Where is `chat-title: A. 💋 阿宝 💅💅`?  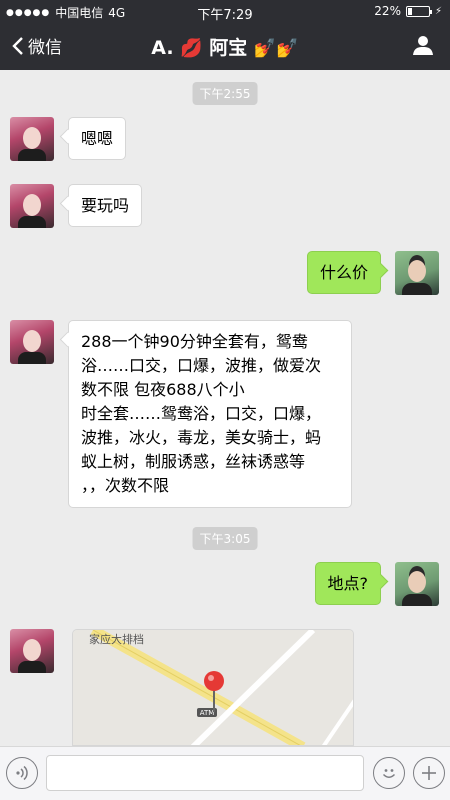
chat-title: A. 💋 阿宝 💅💅 is located at coordinates (225, 46).